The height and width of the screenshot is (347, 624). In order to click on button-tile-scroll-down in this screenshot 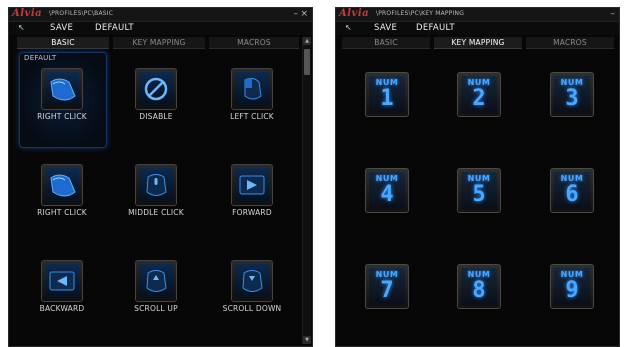, I will do `click(252, 281)`.